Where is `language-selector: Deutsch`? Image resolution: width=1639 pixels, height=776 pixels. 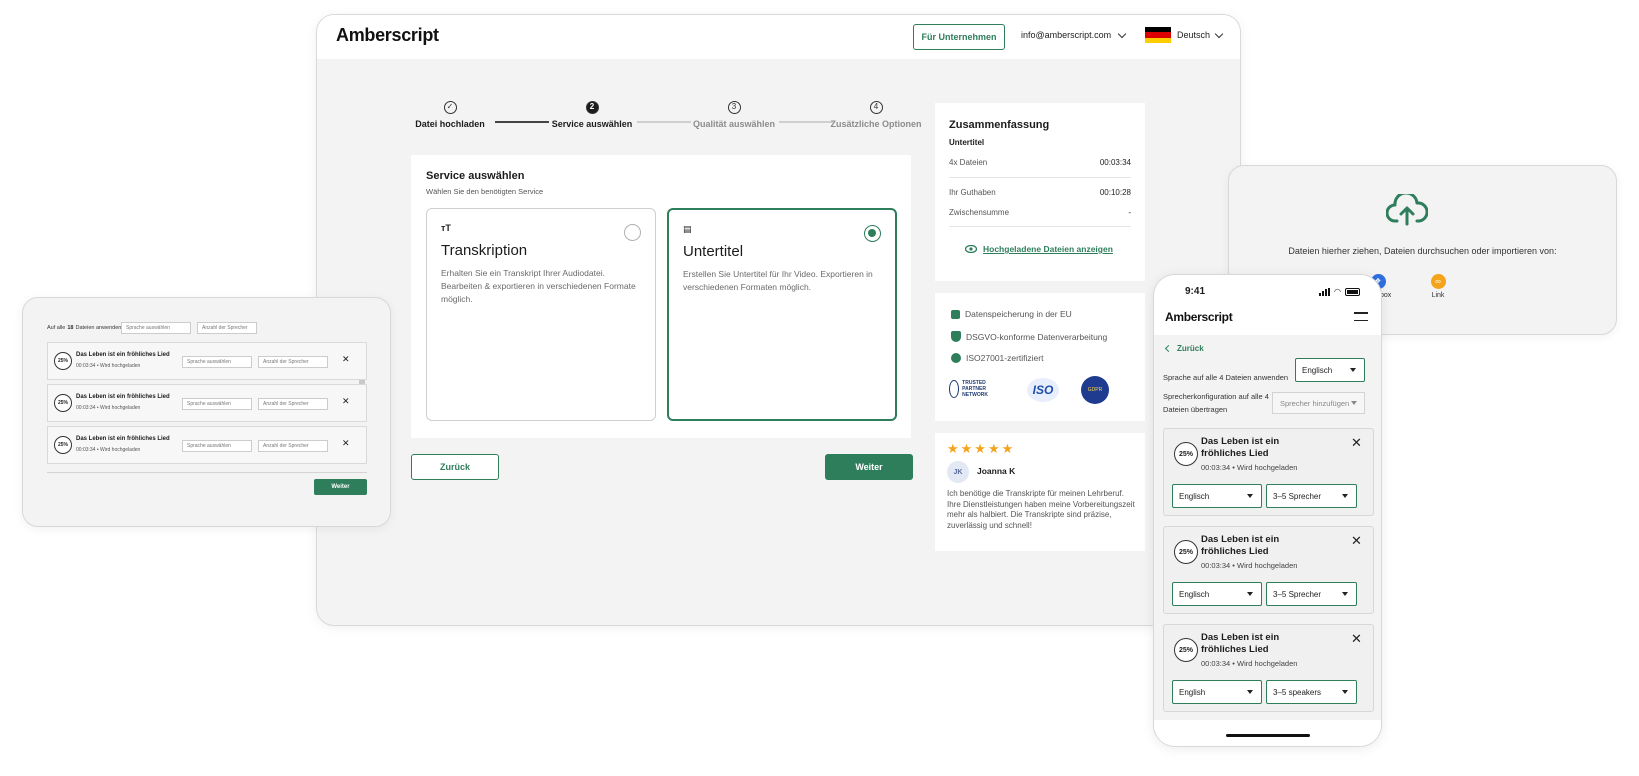 language-selector: Deutsch is located at coordinates (1184, 35).